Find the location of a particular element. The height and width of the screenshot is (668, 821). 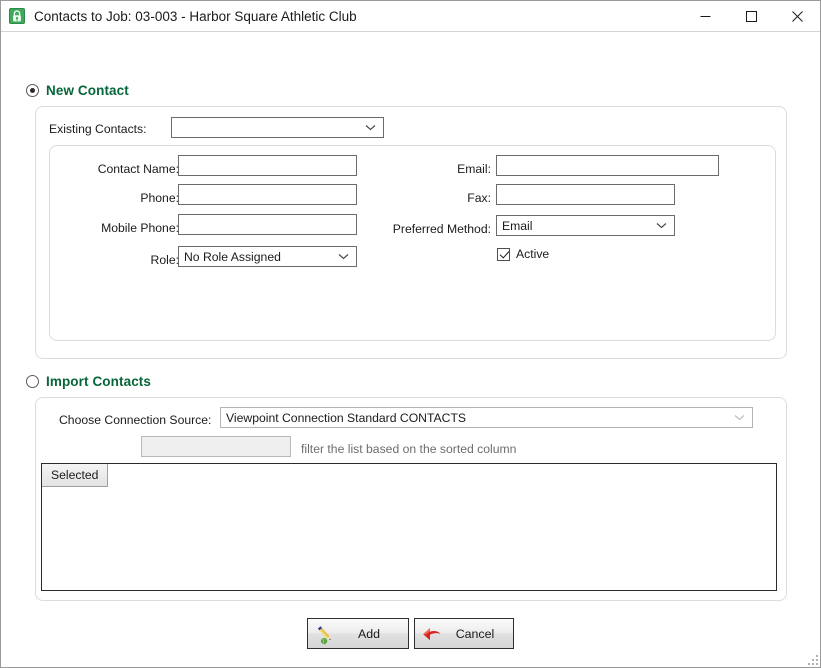

email-label: Email: is located at coordinates (474, 169).